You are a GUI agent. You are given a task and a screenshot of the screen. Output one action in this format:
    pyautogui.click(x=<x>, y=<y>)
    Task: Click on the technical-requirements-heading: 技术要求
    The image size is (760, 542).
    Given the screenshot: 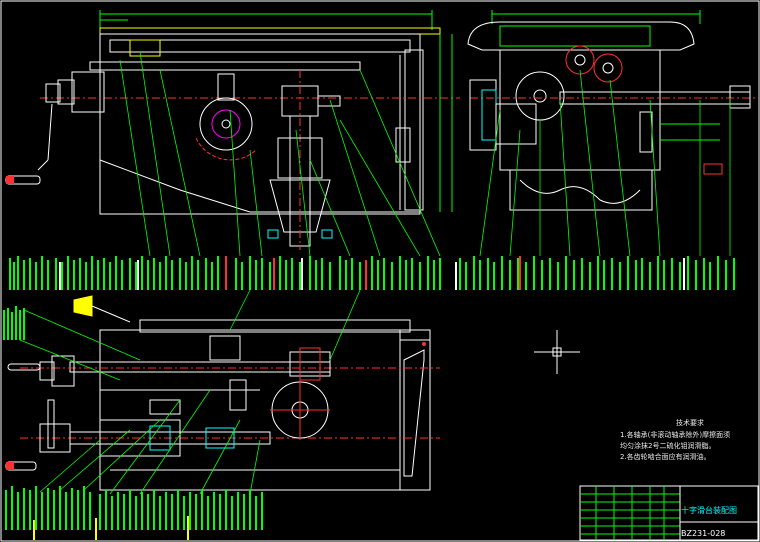 What is the action you would take?
    pyautogui.click(x=690, y=423)
    